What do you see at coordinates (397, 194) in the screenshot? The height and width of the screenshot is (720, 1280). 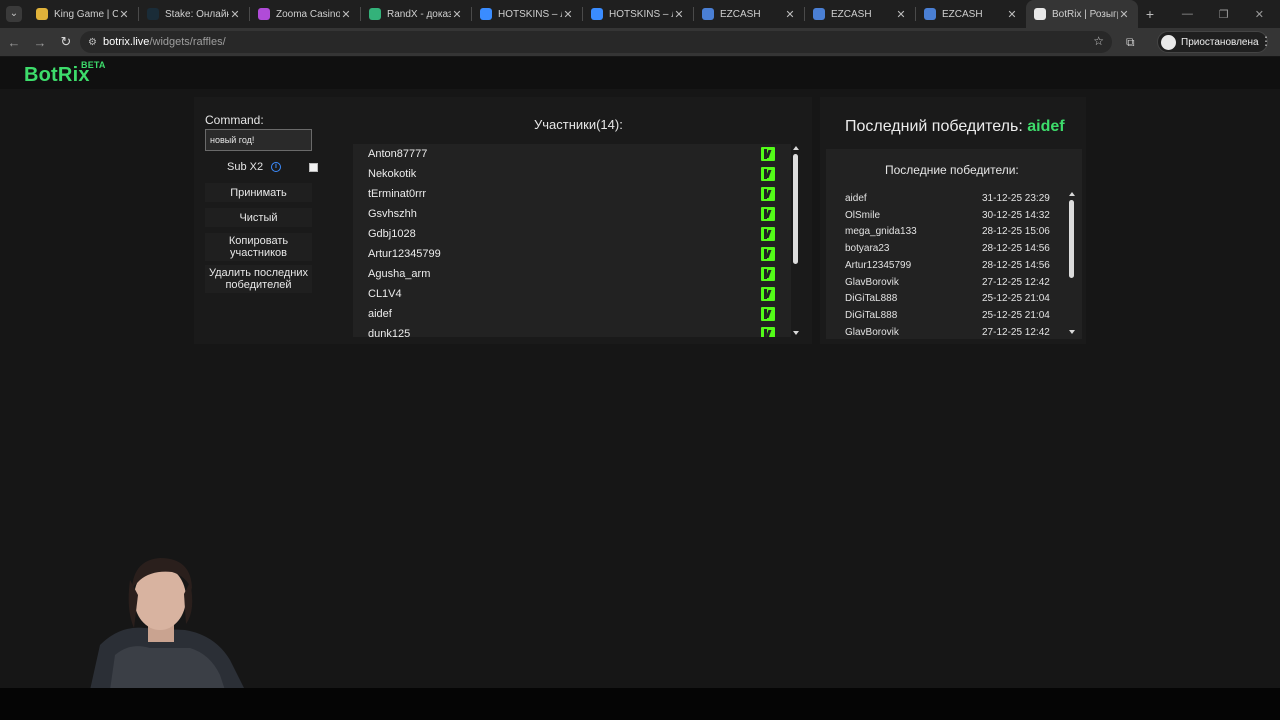 I see `participant-name: tErminat0rrr` at bounding box center [397, 194].